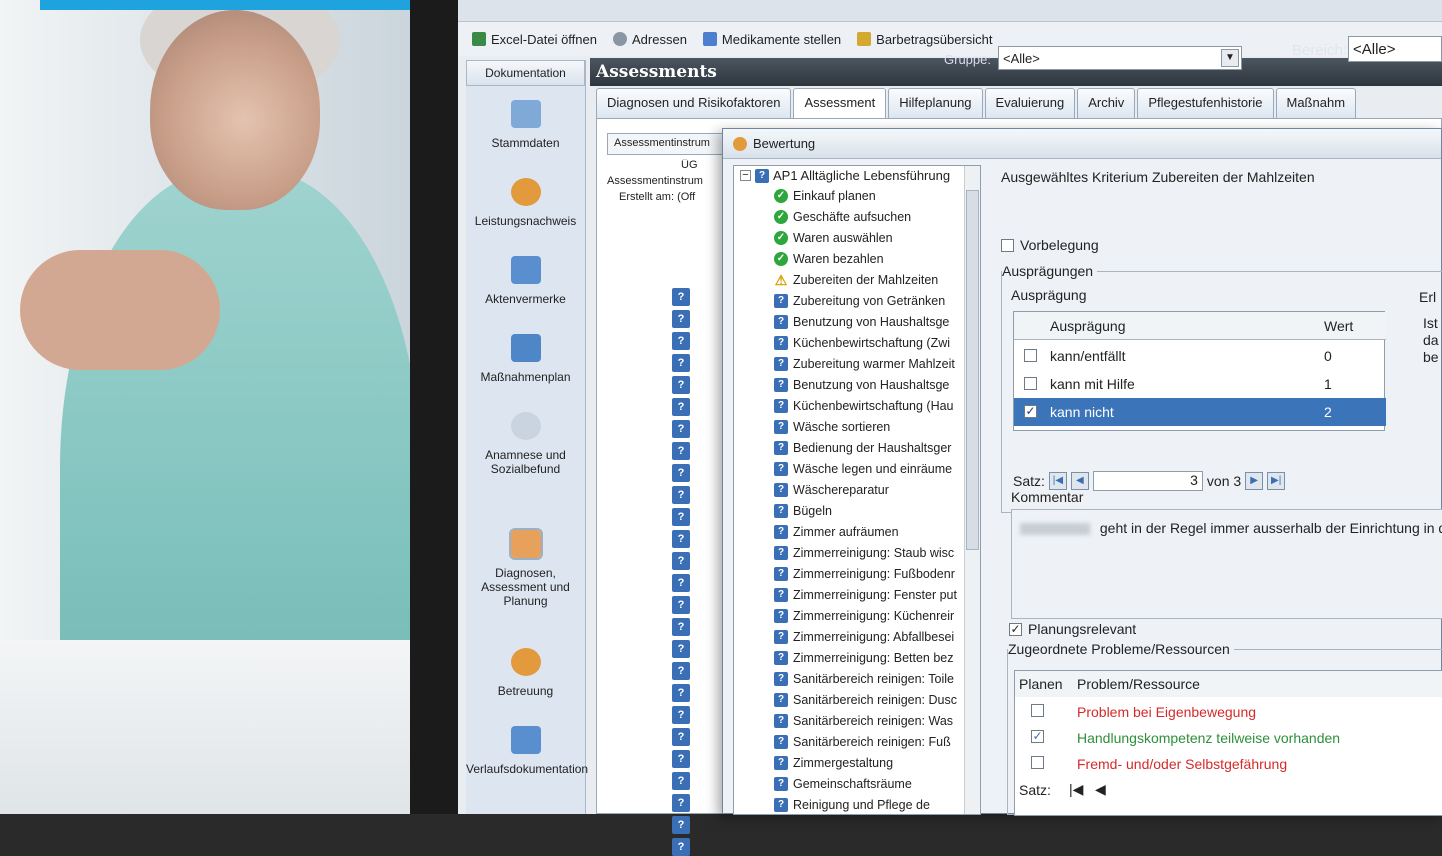  I want to click on tree-item: ? Sanitärbereich reinigen: Toile, so click(857, 678).